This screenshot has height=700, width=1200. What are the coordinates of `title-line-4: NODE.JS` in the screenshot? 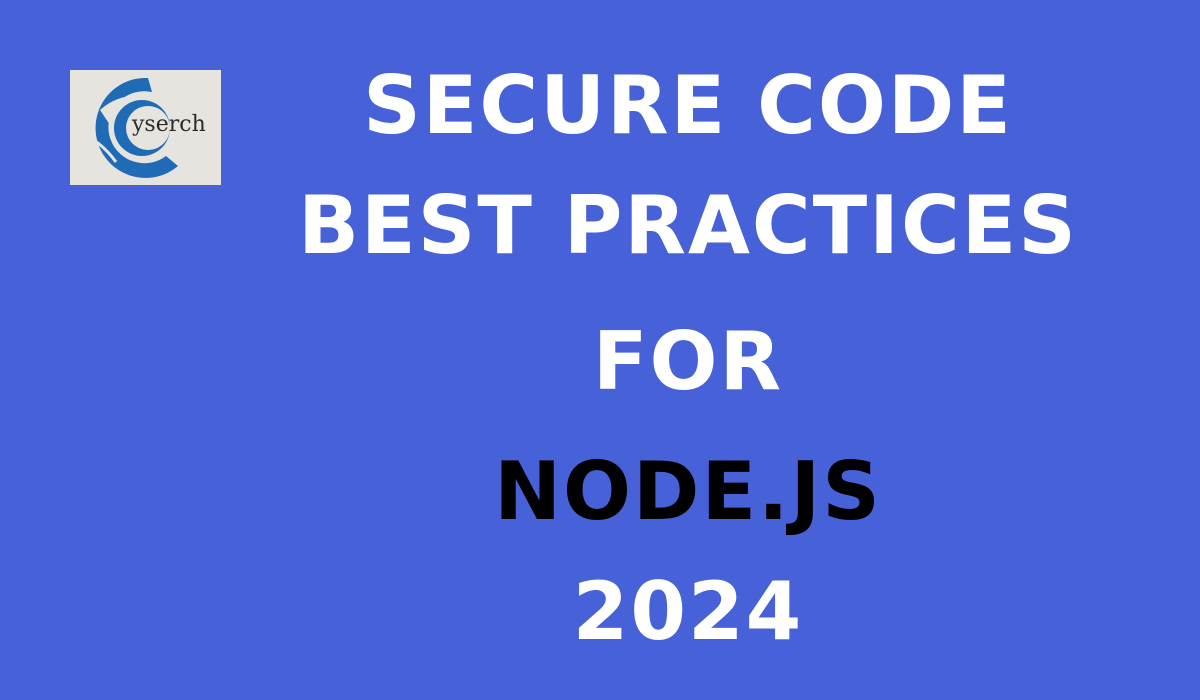 It's located at (688, 491).